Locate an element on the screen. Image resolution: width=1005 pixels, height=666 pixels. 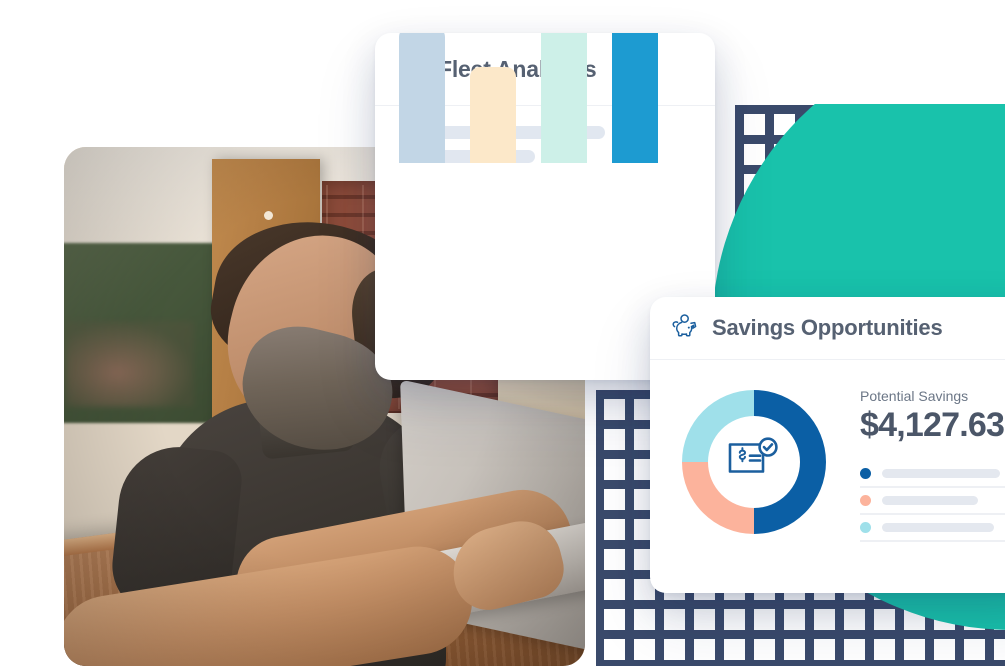
savings-summary: Potential Savings $4,127.63 is located at coordinates (932, 462).